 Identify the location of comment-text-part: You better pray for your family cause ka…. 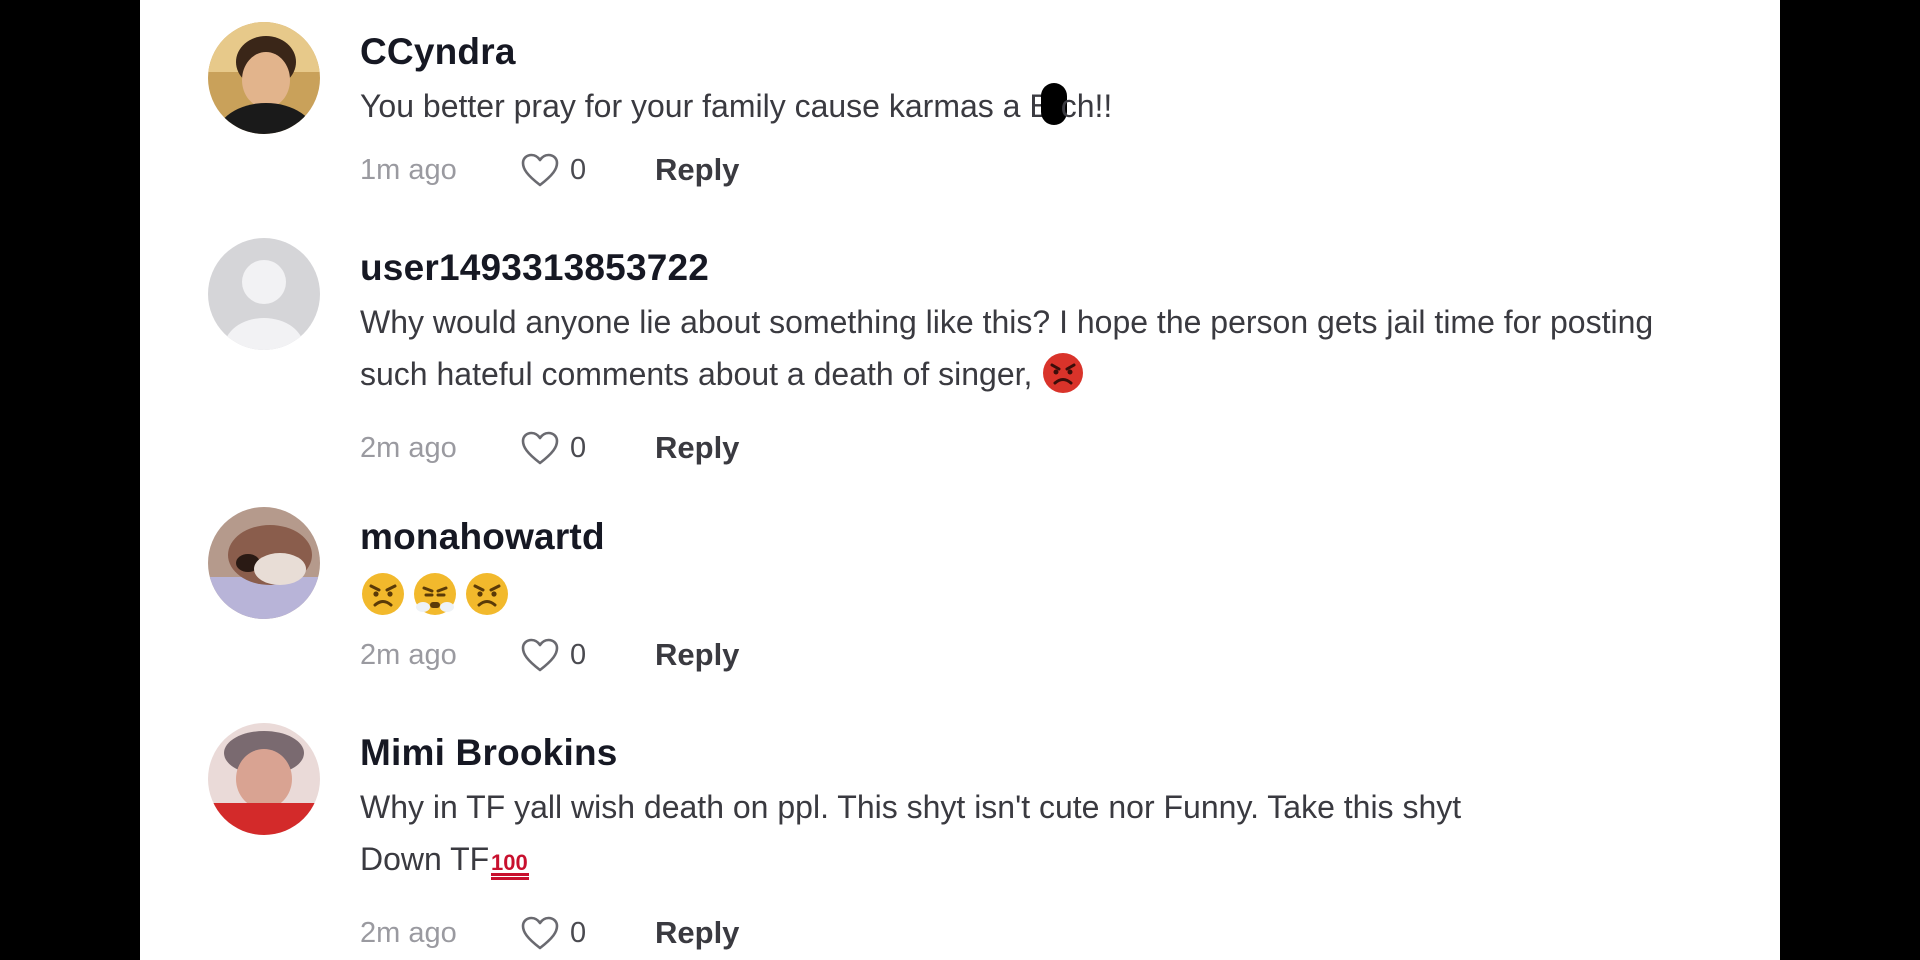
(705, 106).